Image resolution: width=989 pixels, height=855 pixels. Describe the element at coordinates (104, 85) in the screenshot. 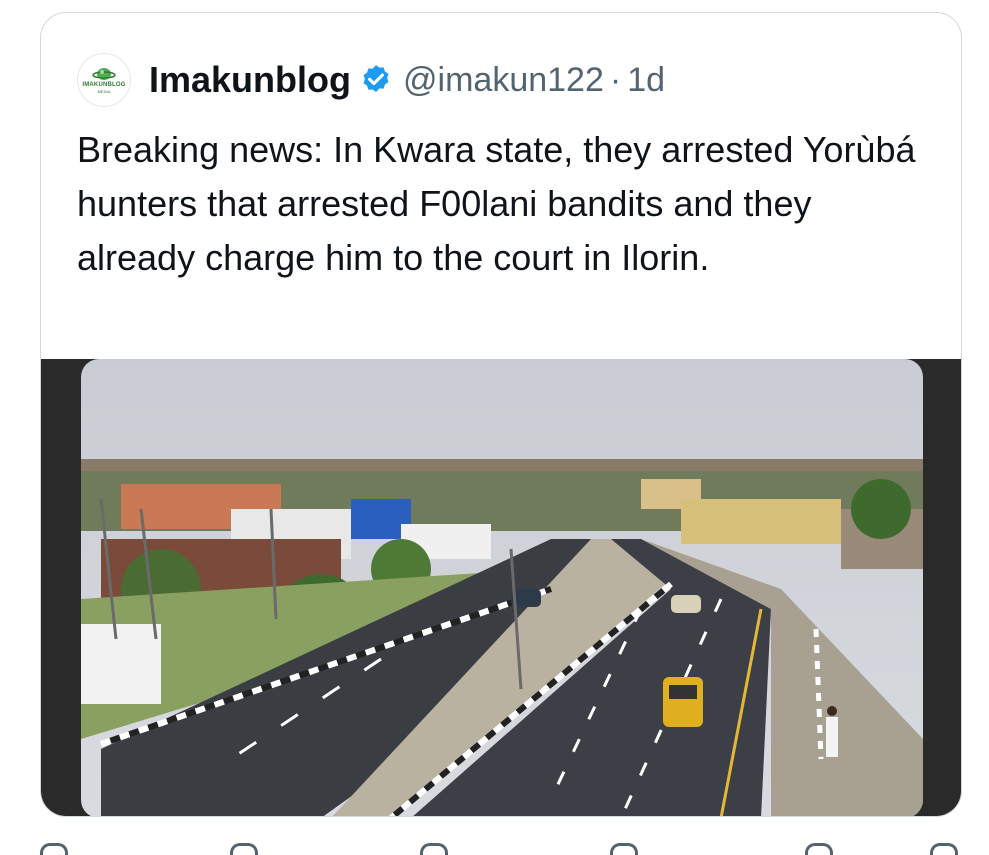

I see `avatar-logo-text: IMAKUNBLOG` at that location.